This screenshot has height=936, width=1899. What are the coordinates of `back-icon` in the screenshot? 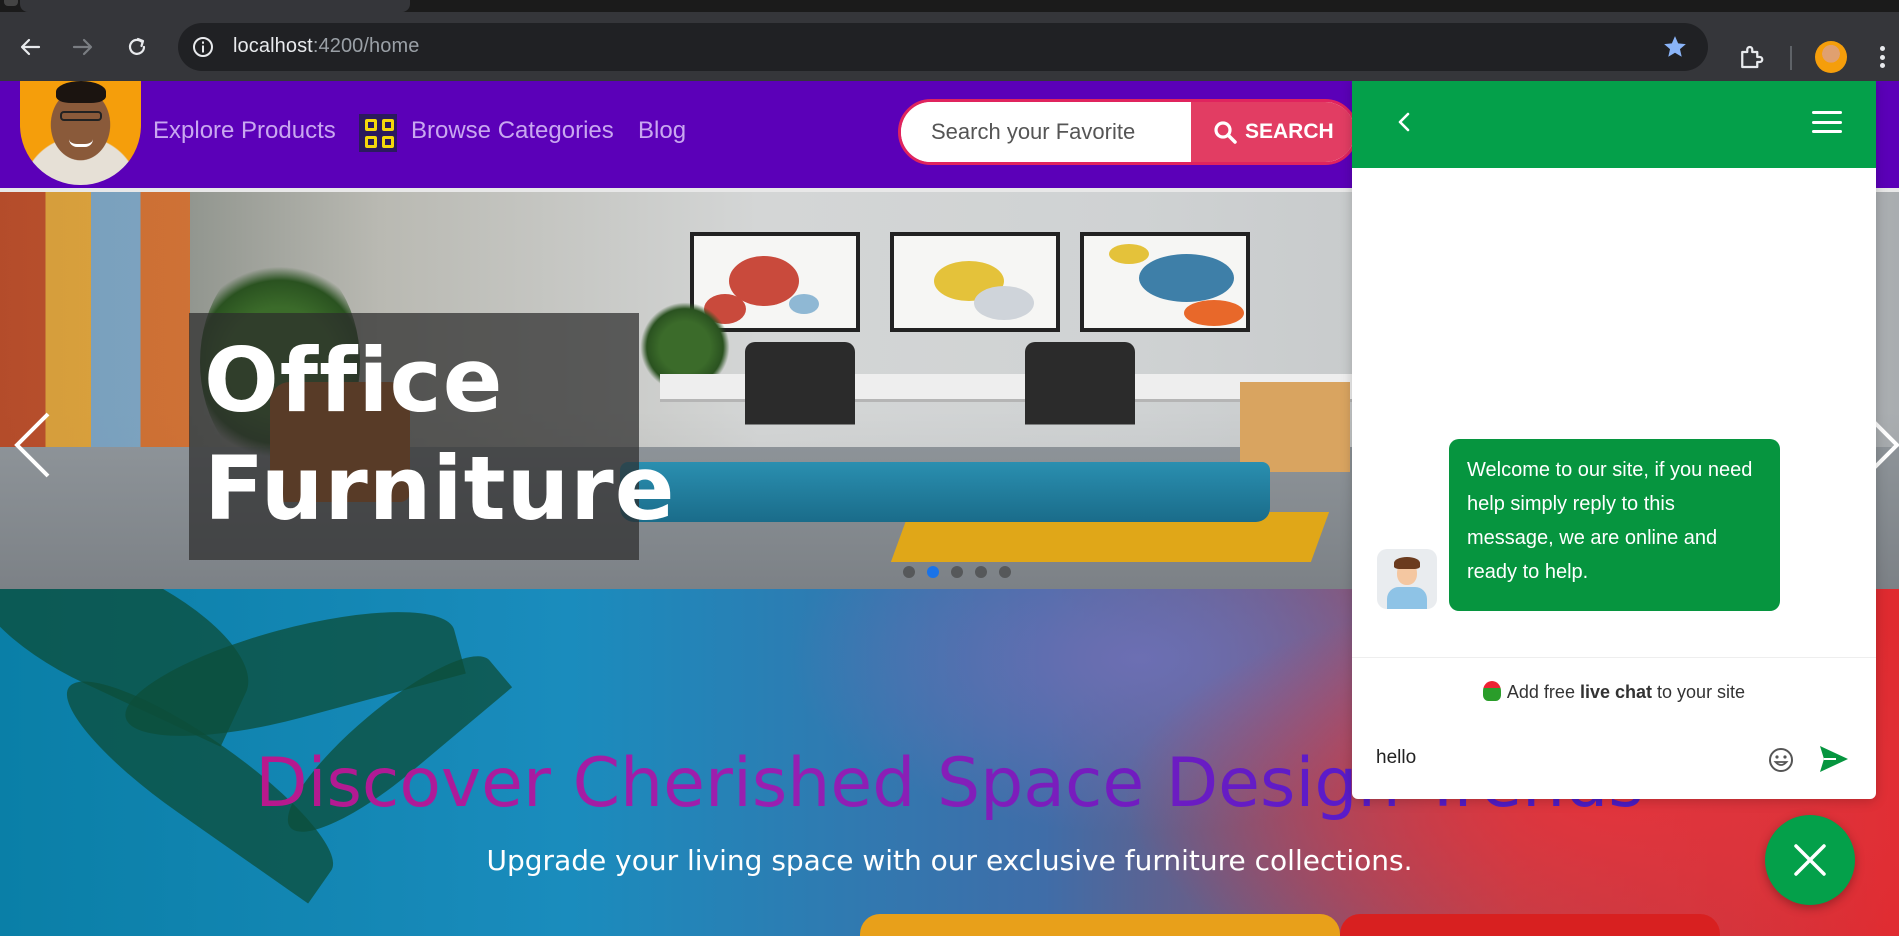 It's located at (30, 47).